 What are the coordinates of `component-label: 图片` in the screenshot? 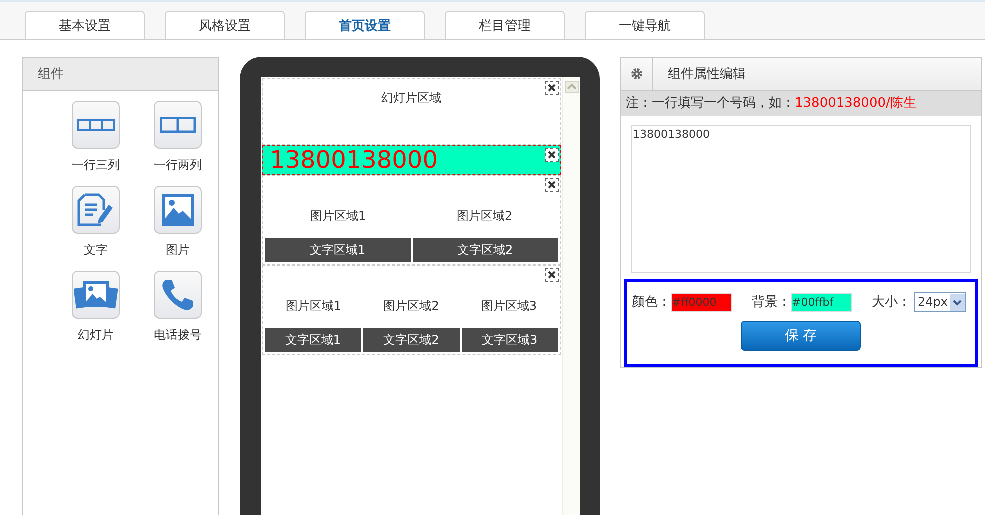 It's located at (178, 250).